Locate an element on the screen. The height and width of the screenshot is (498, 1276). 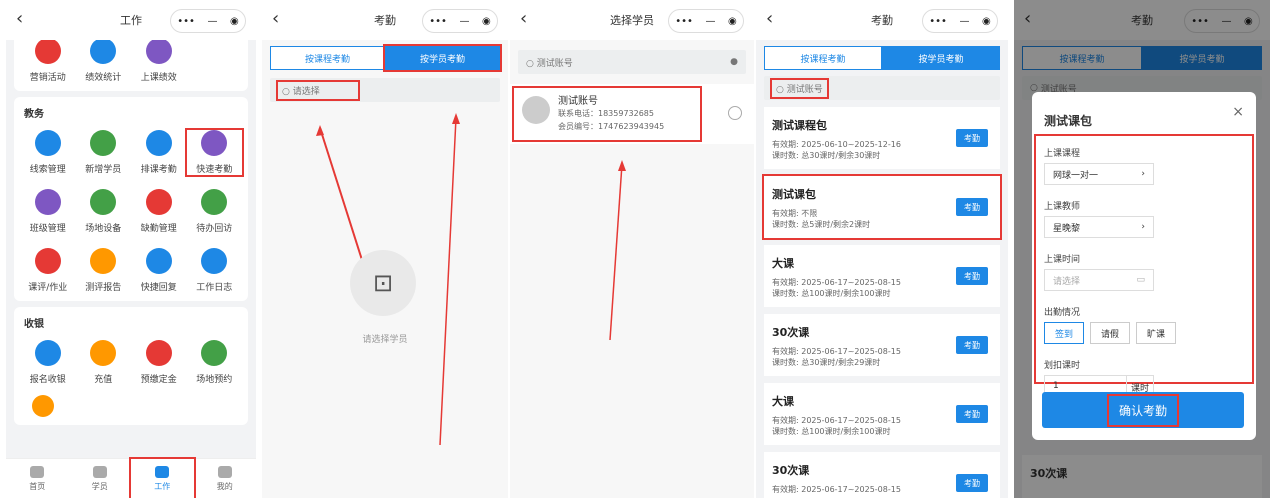
app-item: 上课绩效 is located at coordinates (159, 60).